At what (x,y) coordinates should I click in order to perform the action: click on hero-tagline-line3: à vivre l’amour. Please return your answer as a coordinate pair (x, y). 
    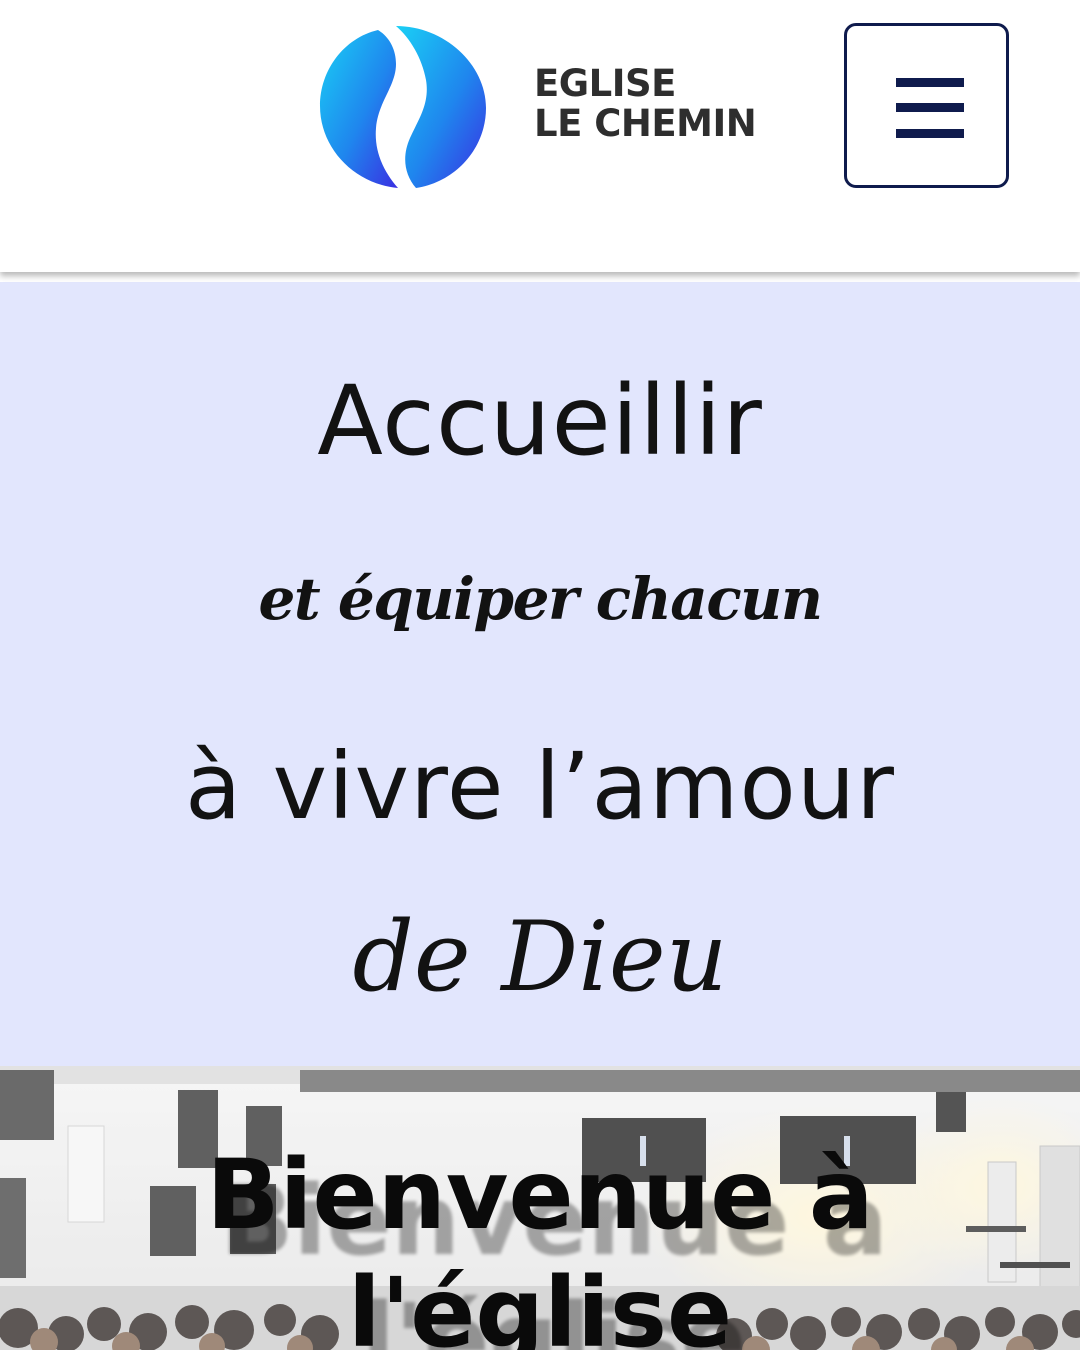
    Looking at the image, I should click on (540, 786).